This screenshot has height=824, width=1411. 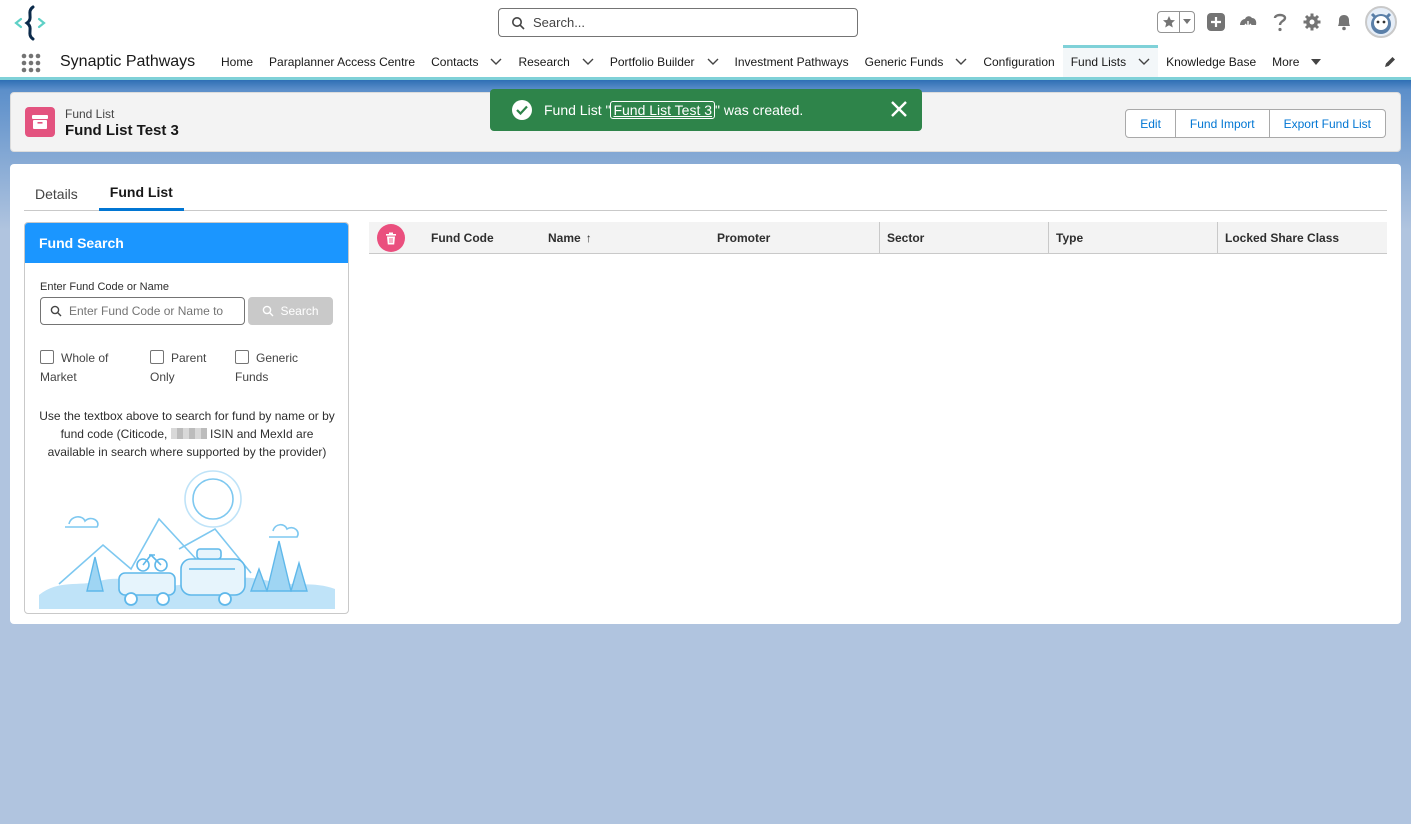 What do you see at coordinates (522, 110) in the screenshot?
I see `success-check-icon` at bounding box center [522, 110].